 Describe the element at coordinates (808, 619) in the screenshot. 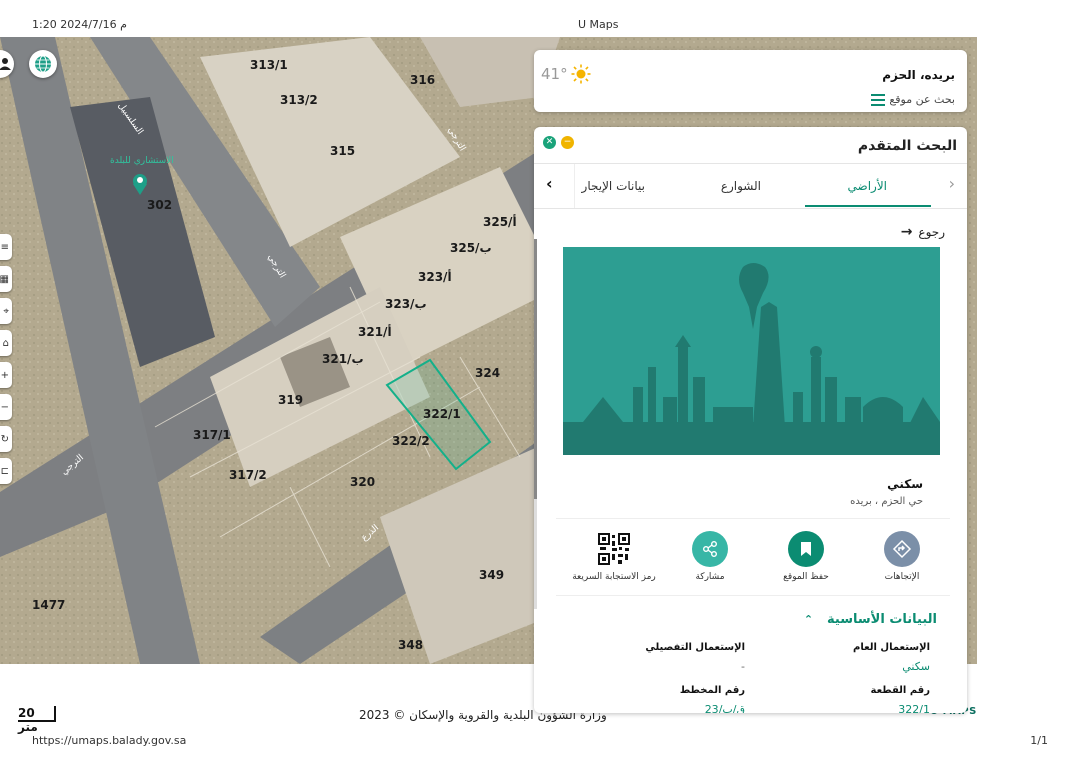

I see `chevron-up-icon: ⌃` at that location.